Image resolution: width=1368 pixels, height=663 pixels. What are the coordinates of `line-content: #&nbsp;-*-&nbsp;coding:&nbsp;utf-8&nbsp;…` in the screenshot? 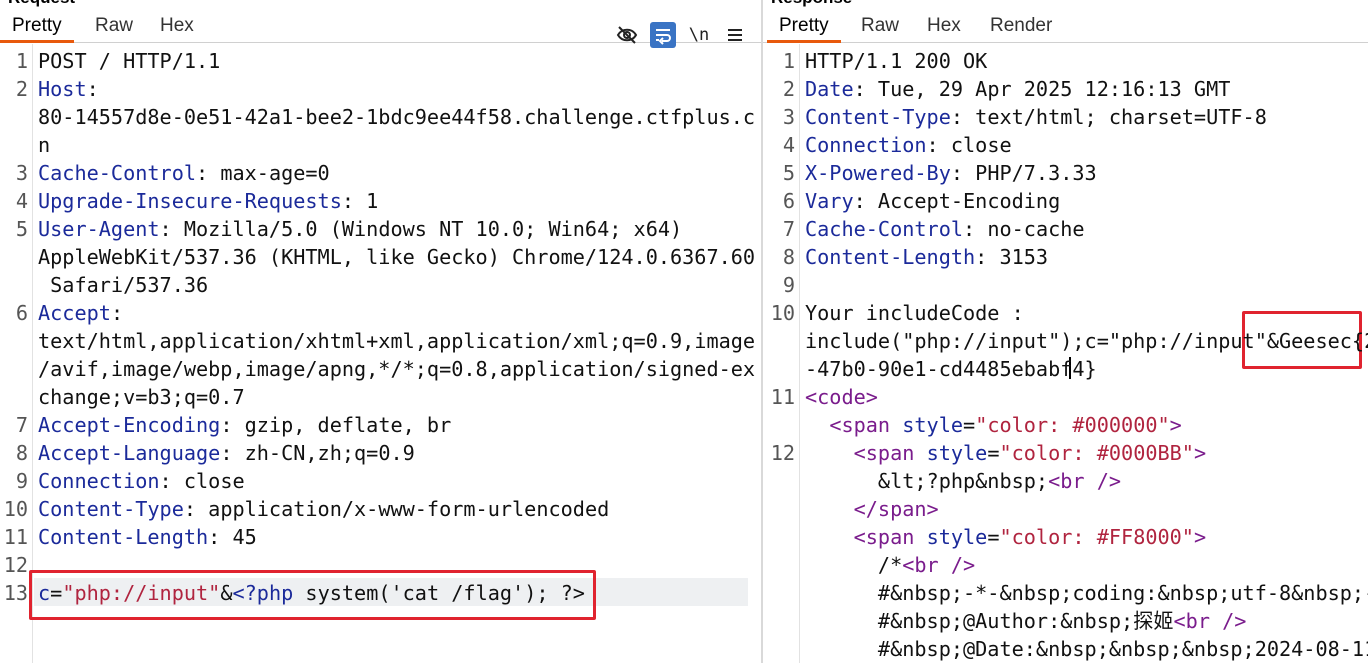 It's located at (1086, 593).